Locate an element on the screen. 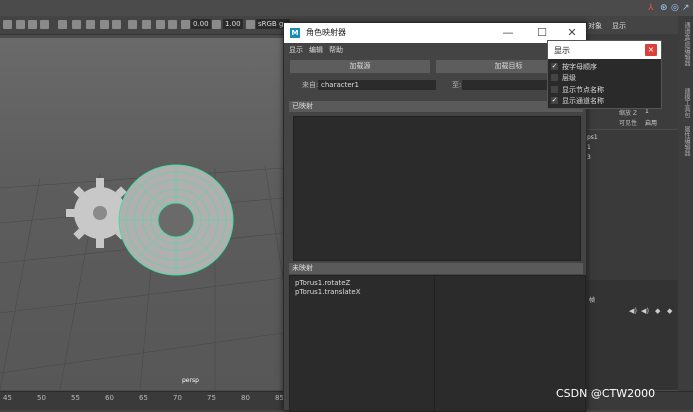  layer-fragment: 1 is located at coordinates (589, 147).